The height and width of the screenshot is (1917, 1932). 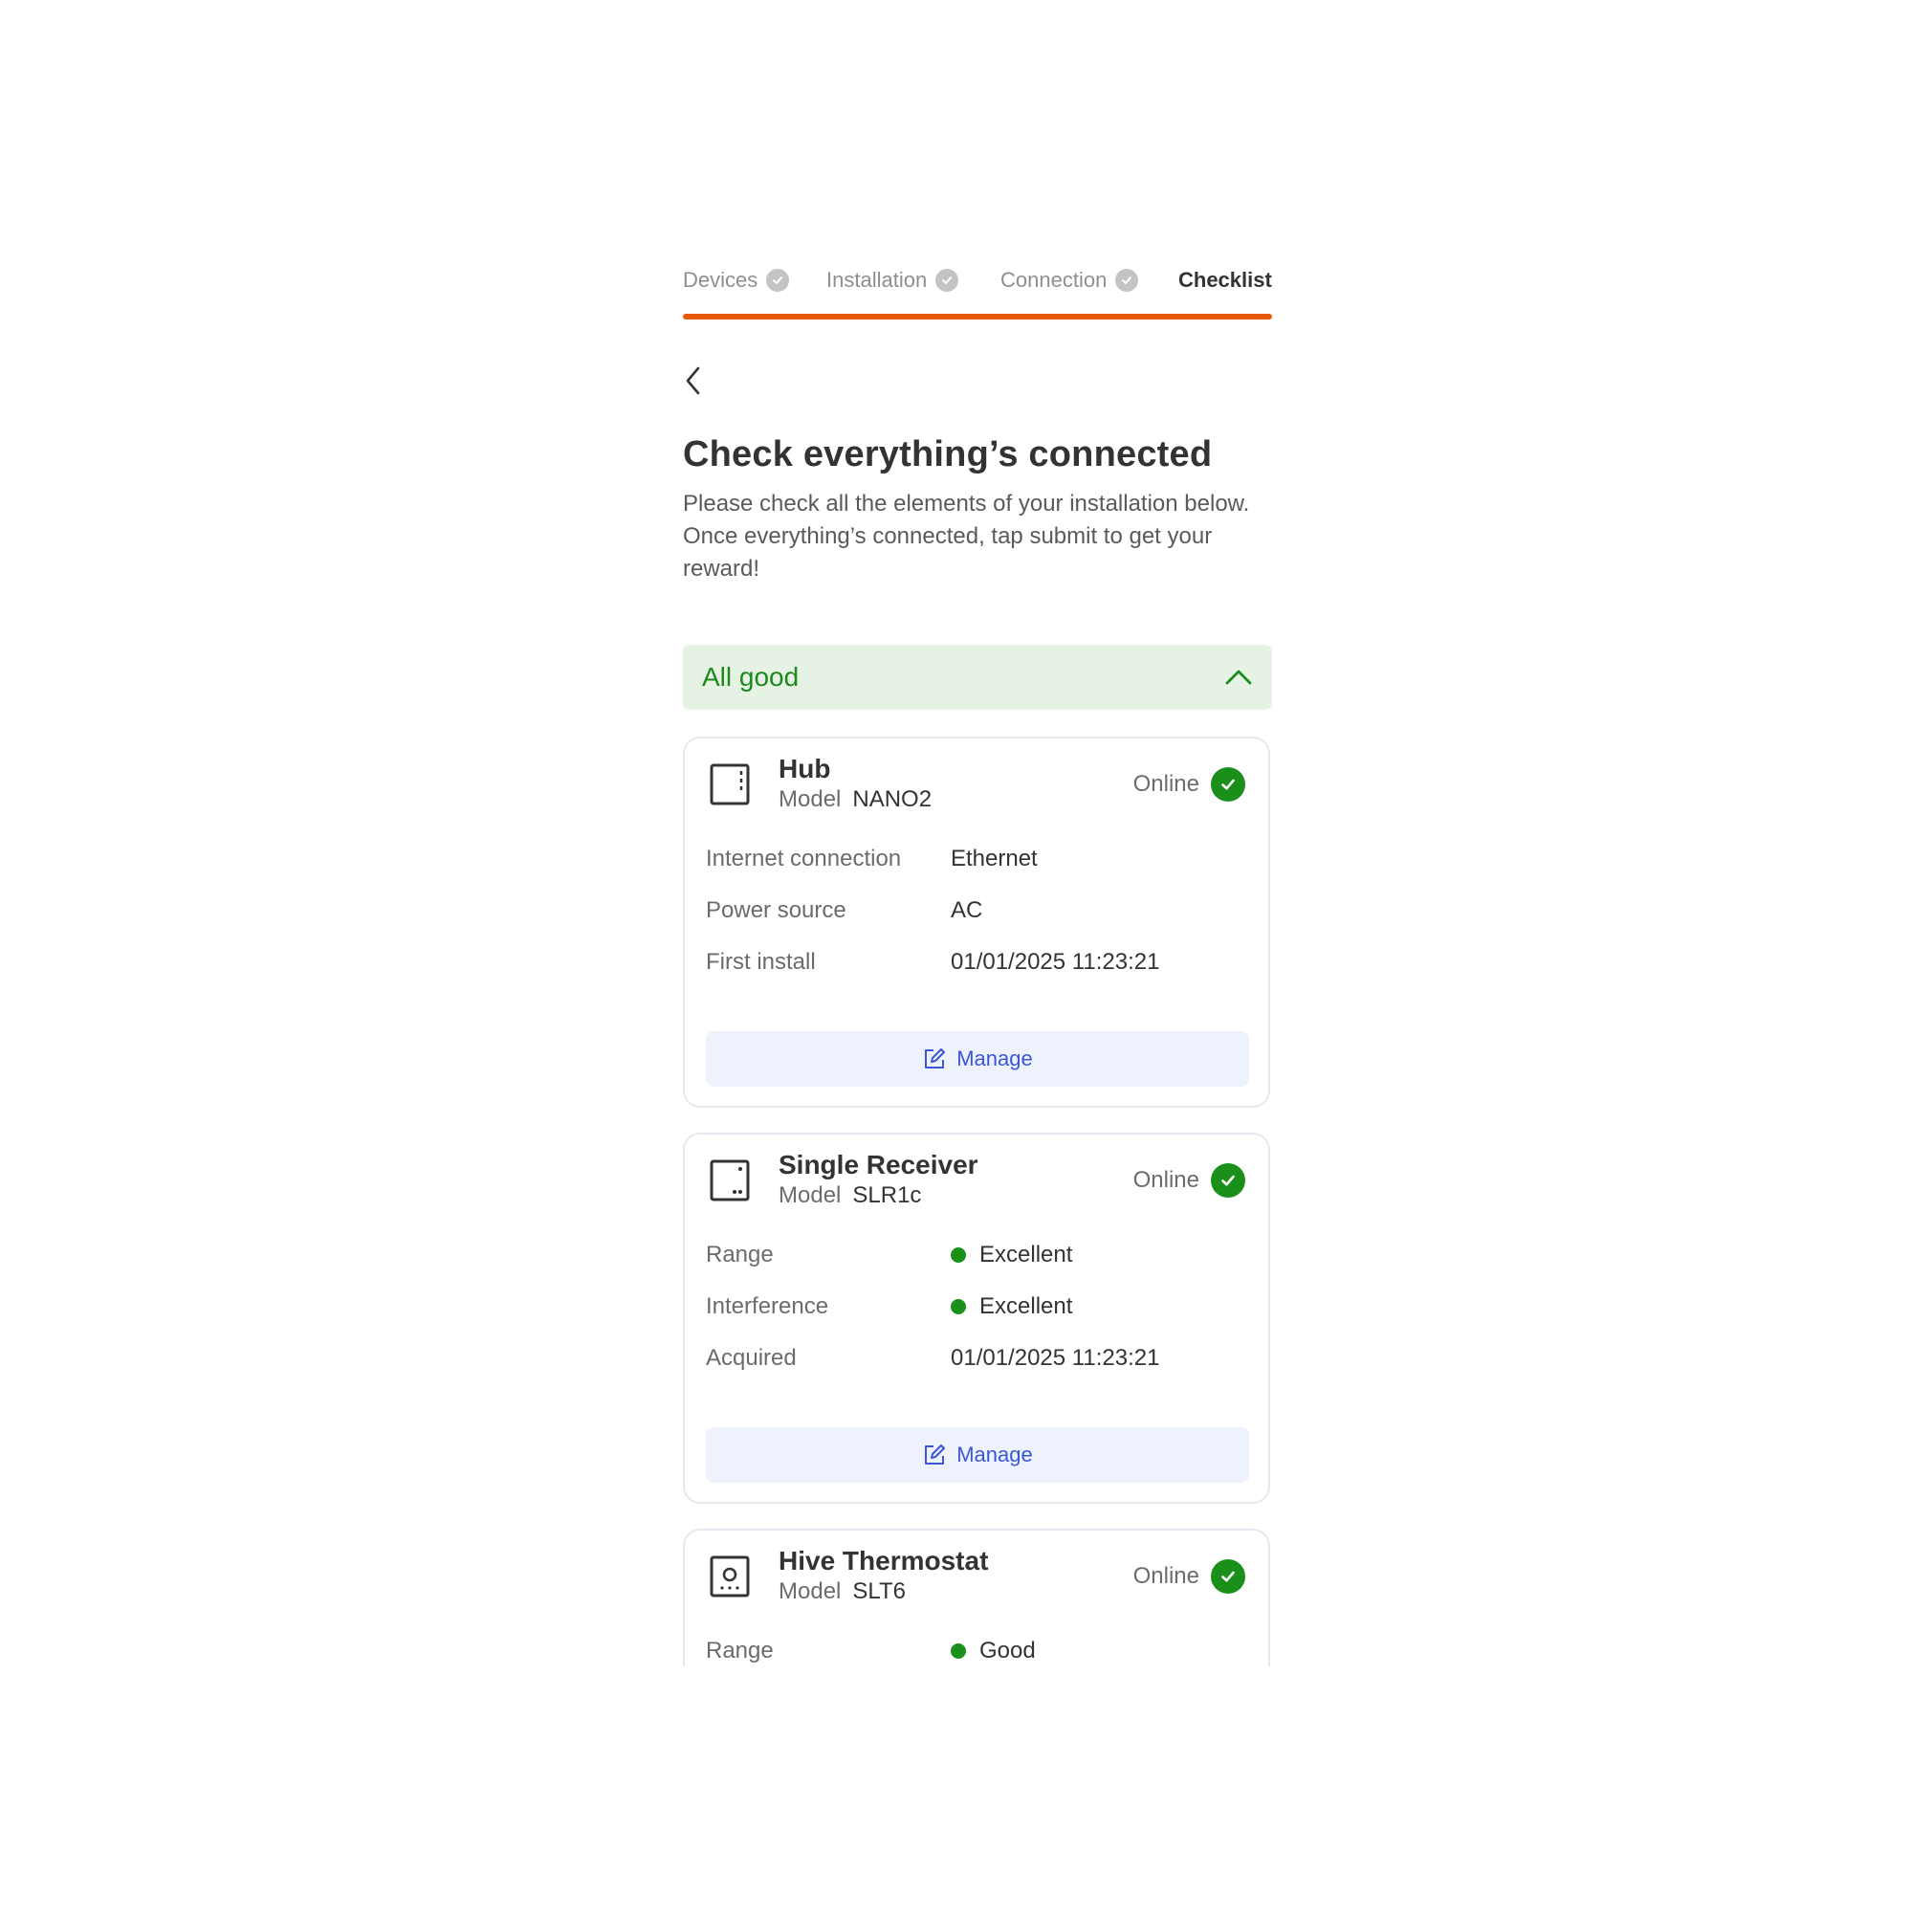 I want to click on detail-row: Interference Excellent, so click(x=973, y=1307).